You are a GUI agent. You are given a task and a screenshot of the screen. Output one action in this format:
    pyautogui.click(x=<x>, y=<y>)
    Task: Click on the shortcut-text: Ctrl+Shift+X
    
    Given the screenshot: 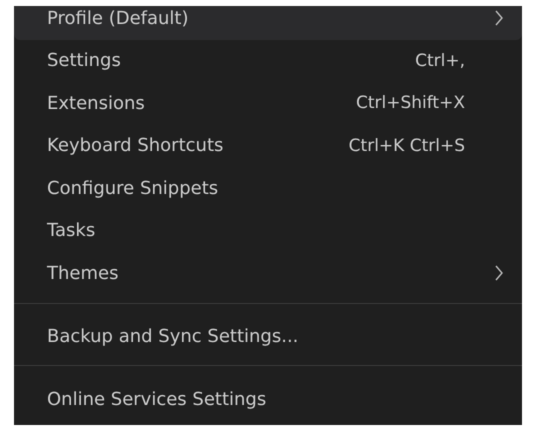 What is the action you would take?
    pyautogui.click(x=410, y=103)
    